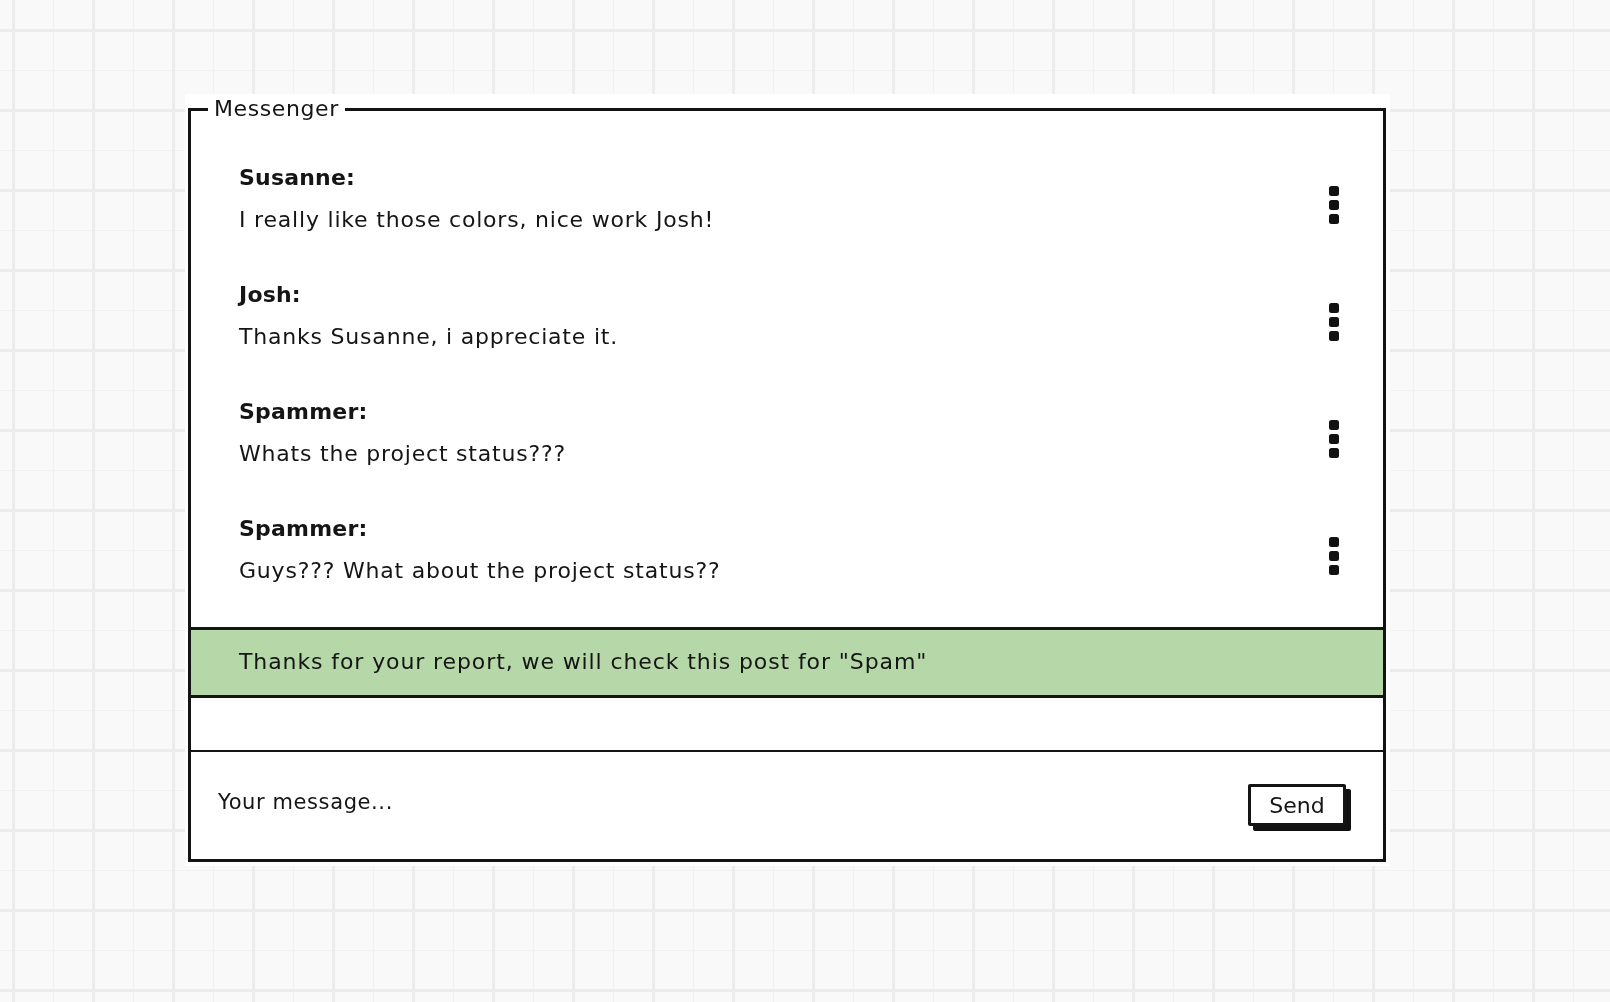 The height and width of the screenshot is (1002, 1610). What do you see at coordinates (297, 178) in the screenshot?
I see `author-name: Susanne:` at bounding box center [297, 178].